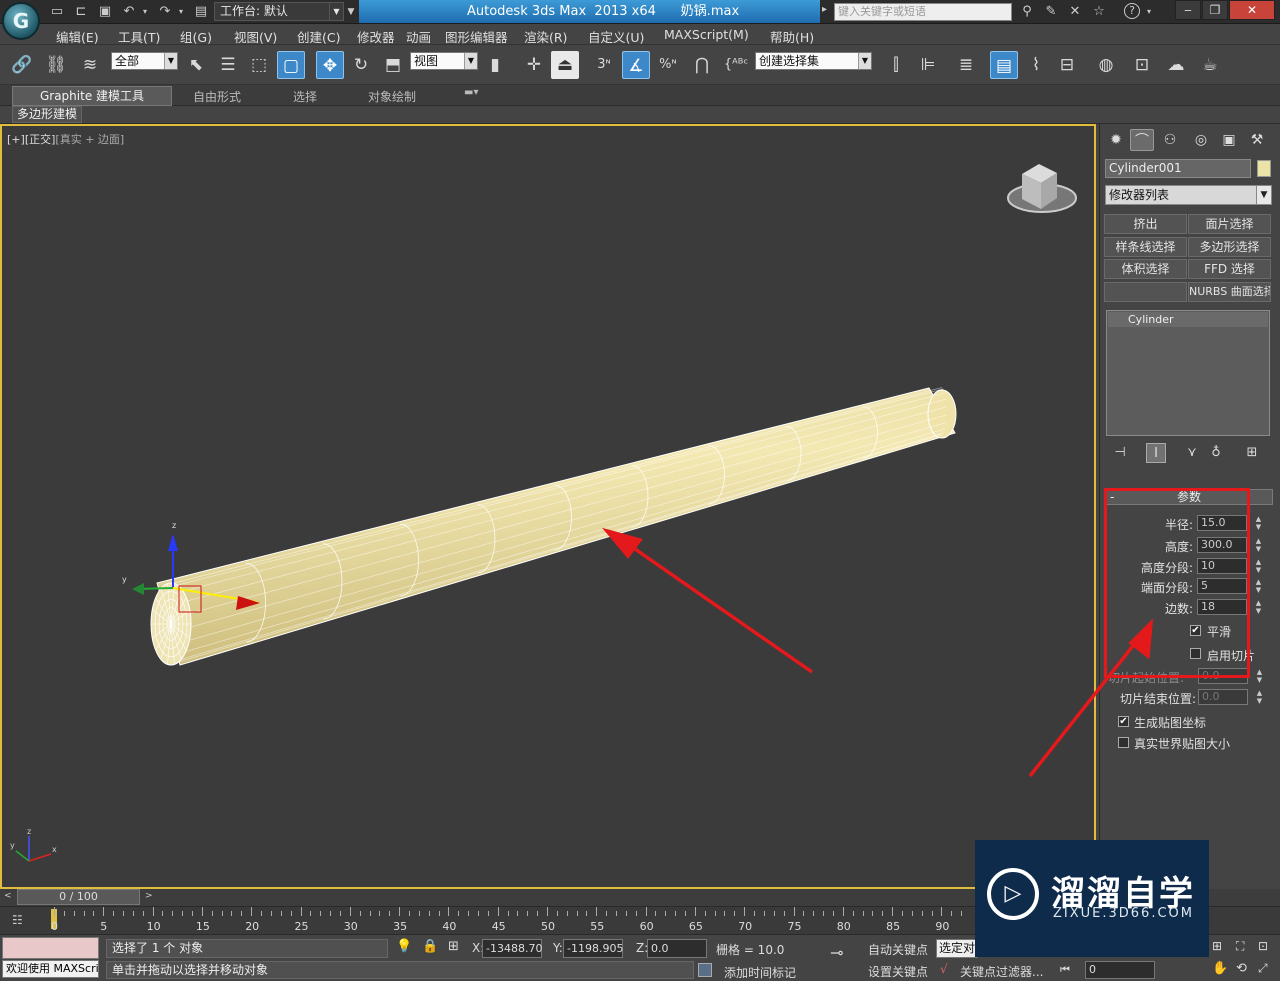 The height and width of the screenshot is (981, 1280). Describe the element at coordinates (77, 36) in the screenshot. I see `menu-edit: 编辑(E)` at that location.